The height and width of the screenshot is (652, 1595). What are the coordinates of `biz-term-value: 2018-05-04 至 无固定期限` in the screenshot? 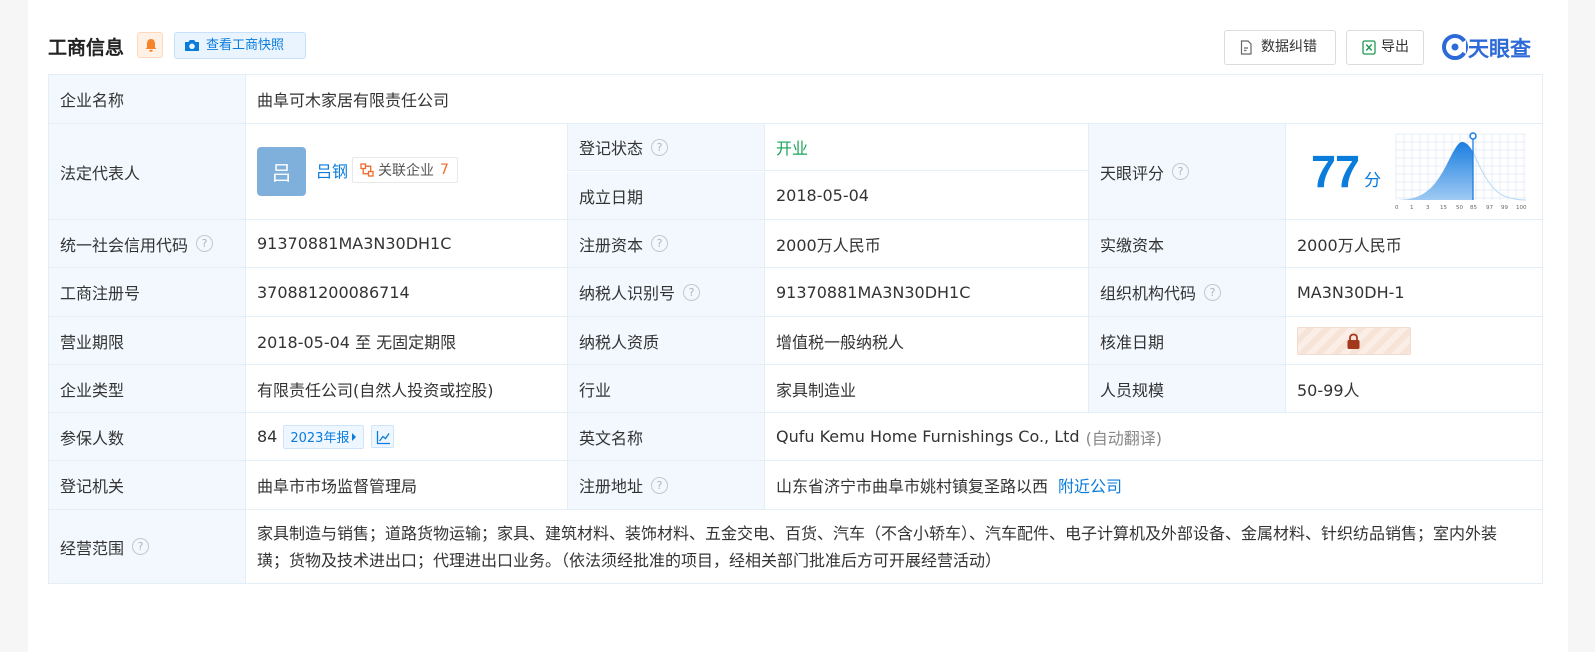 It's located at (406, 340).